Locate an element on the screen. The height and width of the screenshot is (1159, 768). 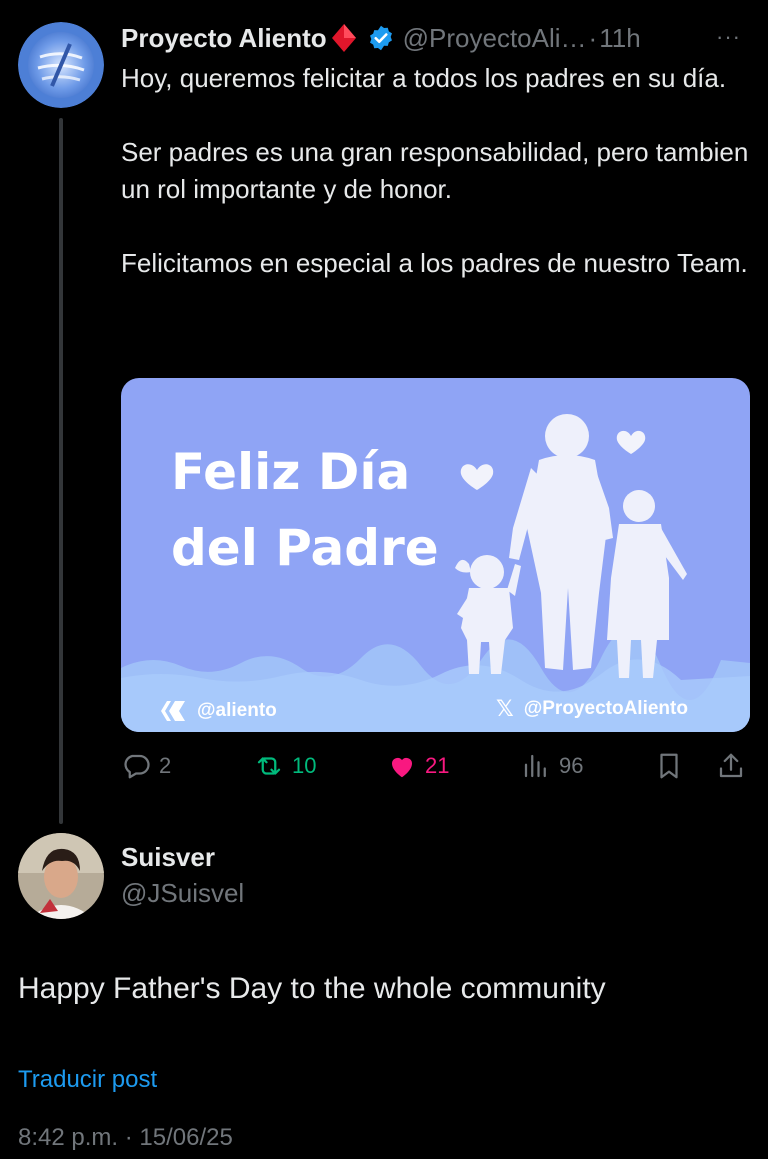
share-icon is located at coordinates (731, 765).